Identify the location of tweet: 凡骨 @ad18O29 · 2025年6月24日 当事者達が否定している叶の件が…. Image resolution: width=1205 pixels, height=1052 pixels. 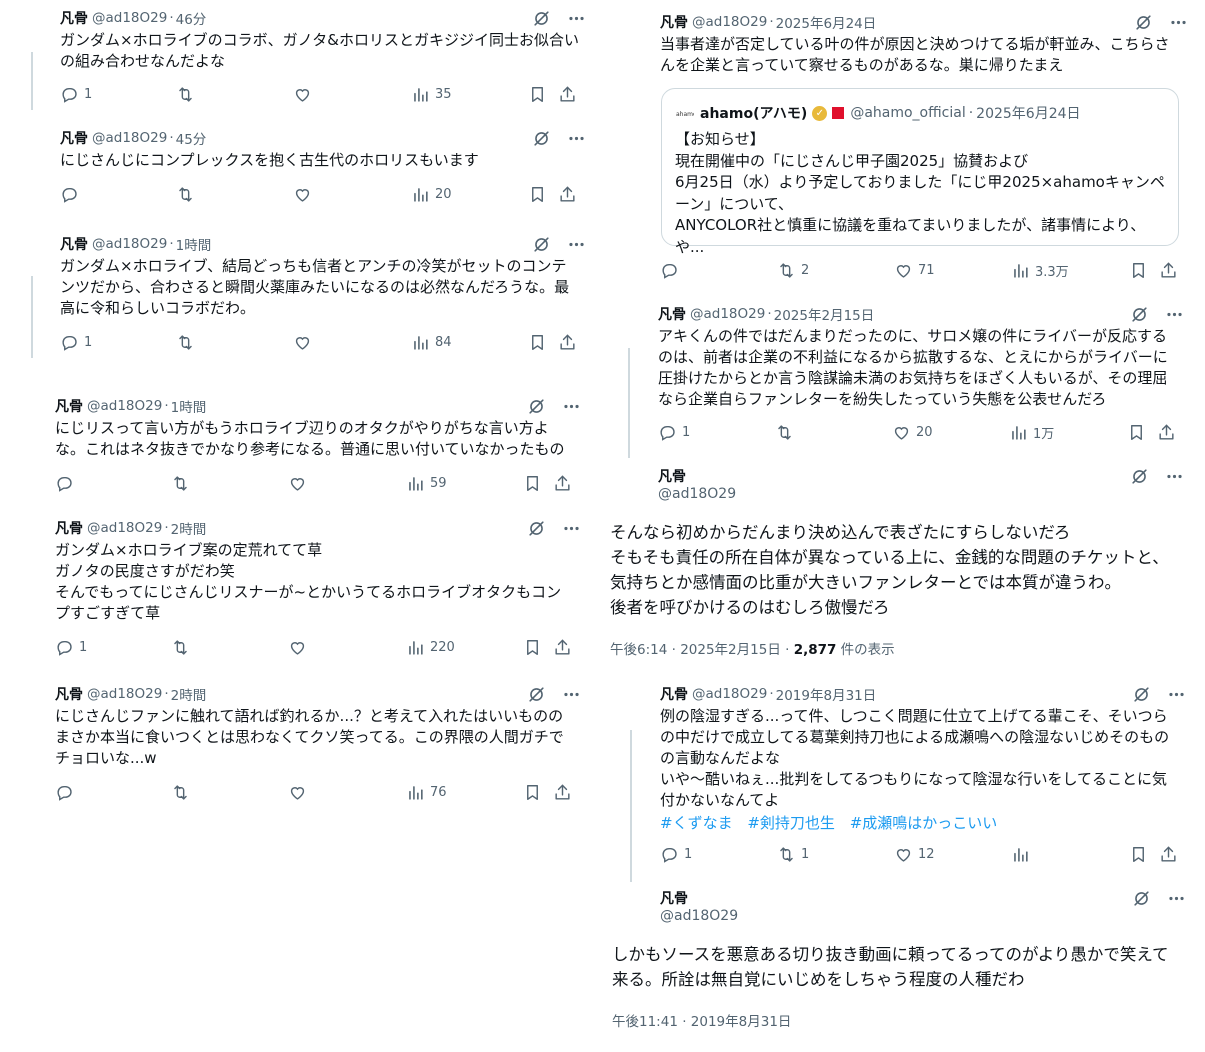
(920, 147).